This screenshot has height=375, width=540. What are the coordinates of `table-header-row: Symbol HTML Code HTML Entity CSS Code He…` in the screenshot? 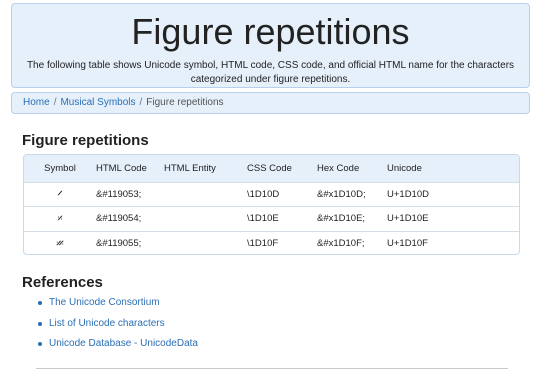 It's located at (271, 168).